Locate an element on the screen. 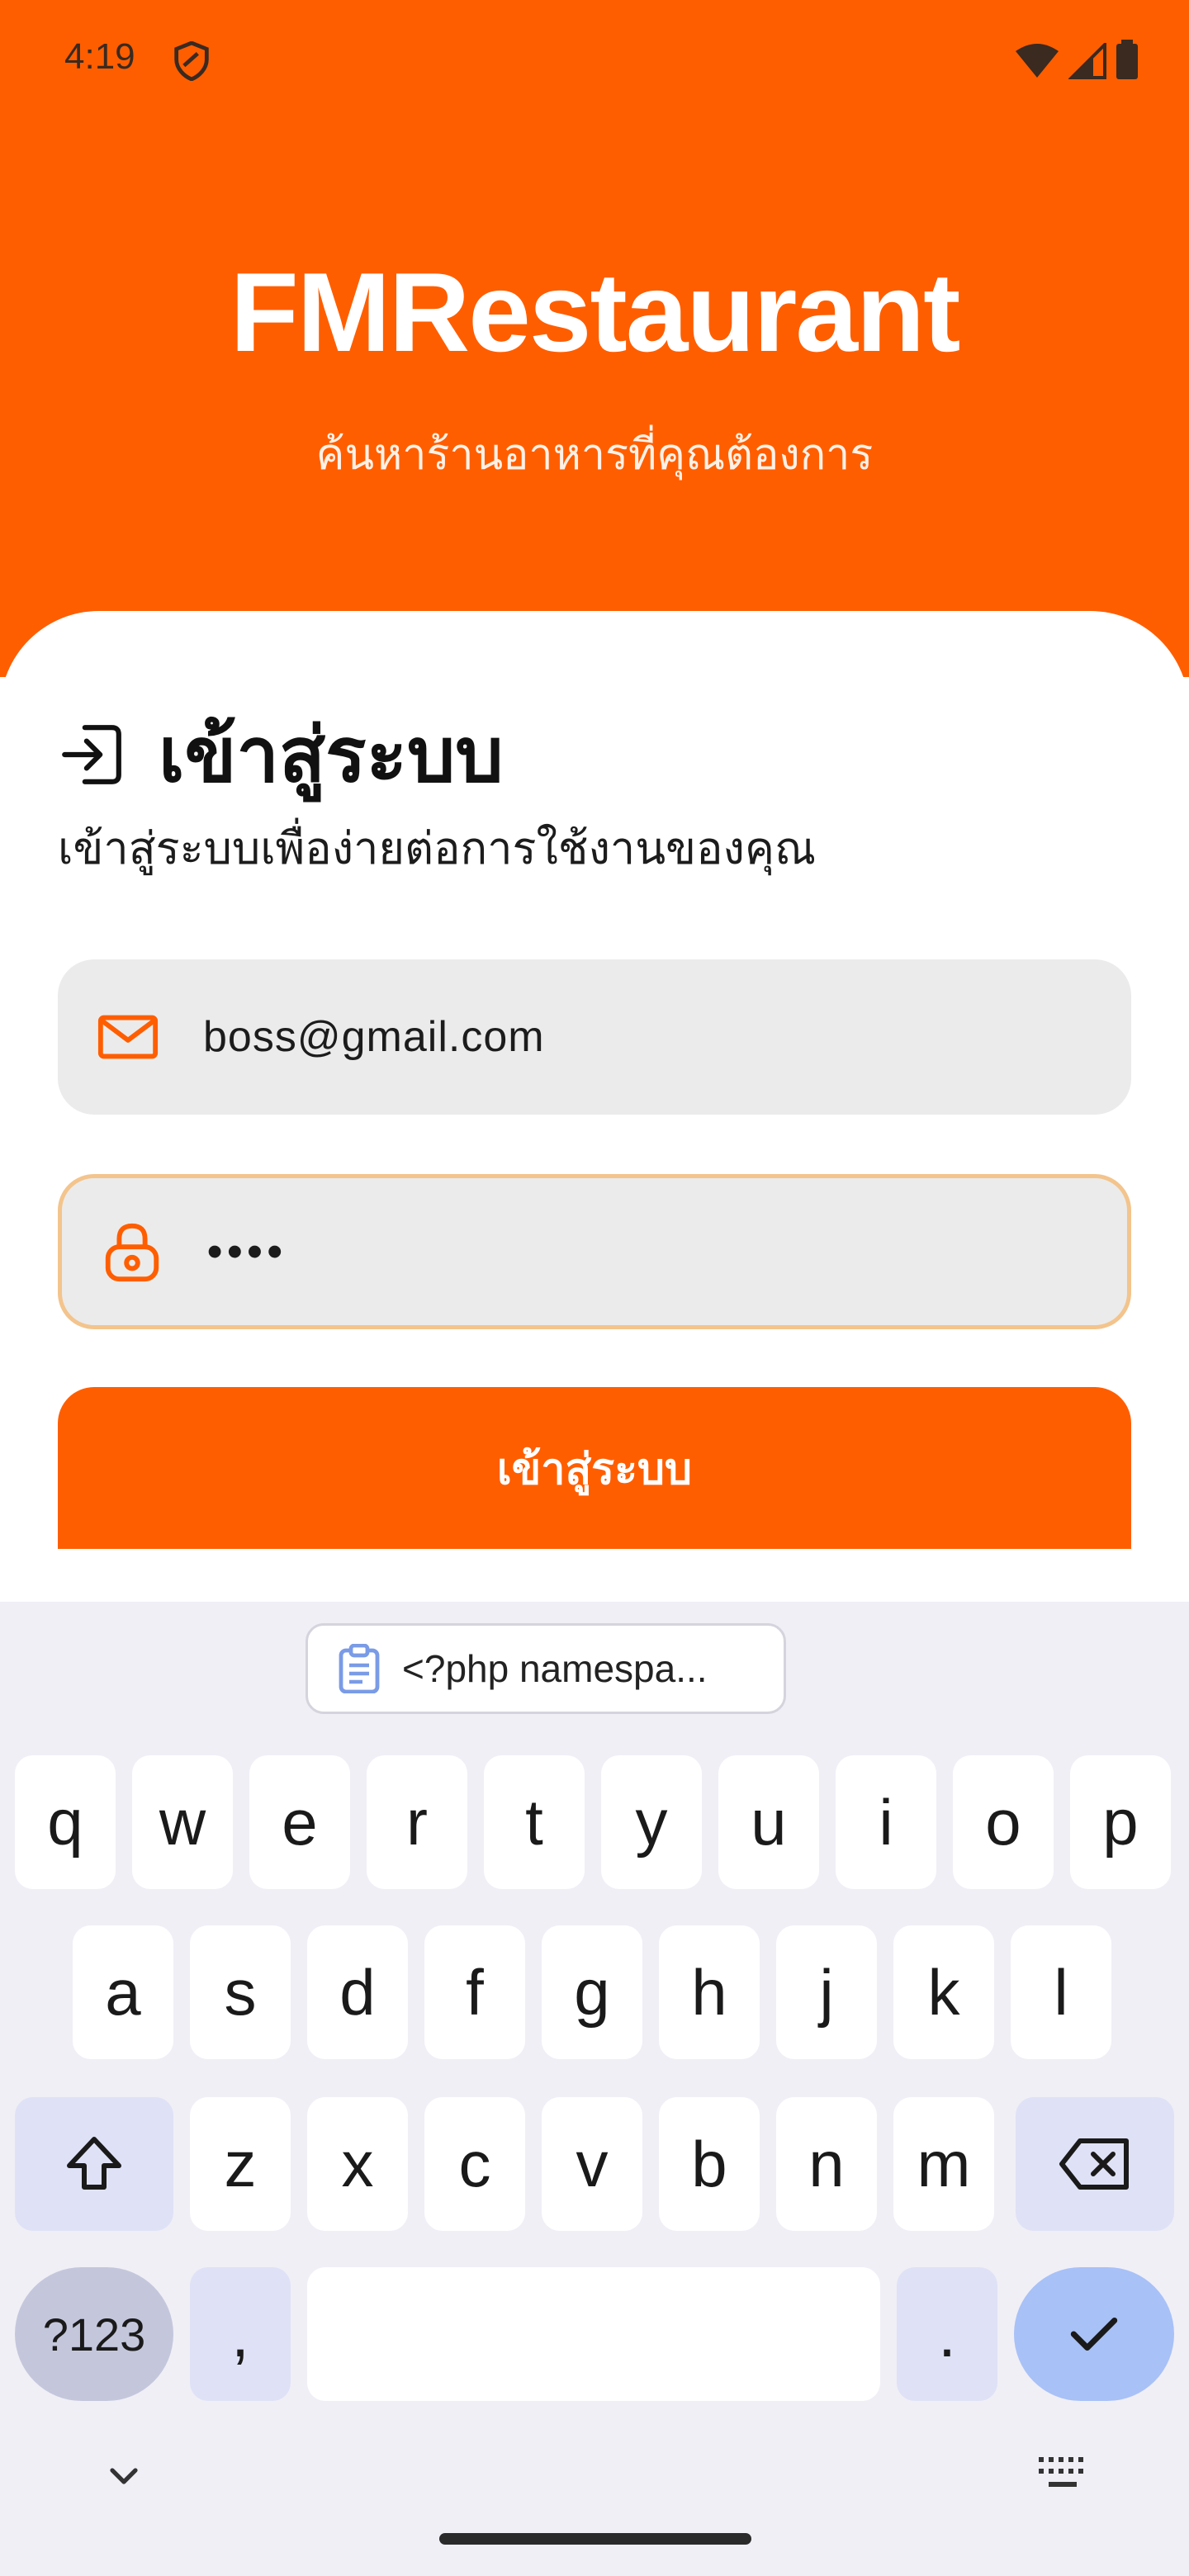 This screenshot has height=2576, width=1189. key-c: c is located at coordinates (474, 2164).